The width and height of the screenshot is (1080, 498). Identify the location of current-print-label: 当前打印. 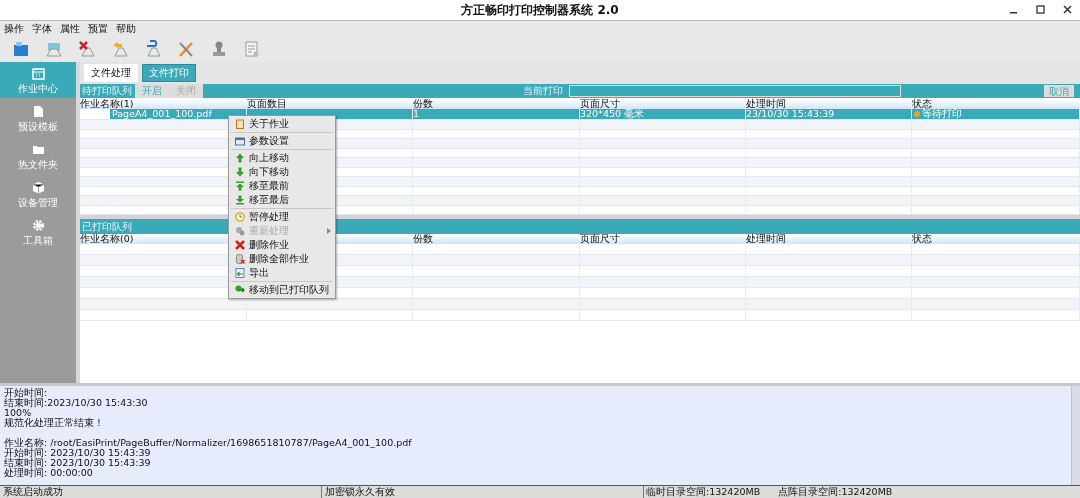
(543, 91).